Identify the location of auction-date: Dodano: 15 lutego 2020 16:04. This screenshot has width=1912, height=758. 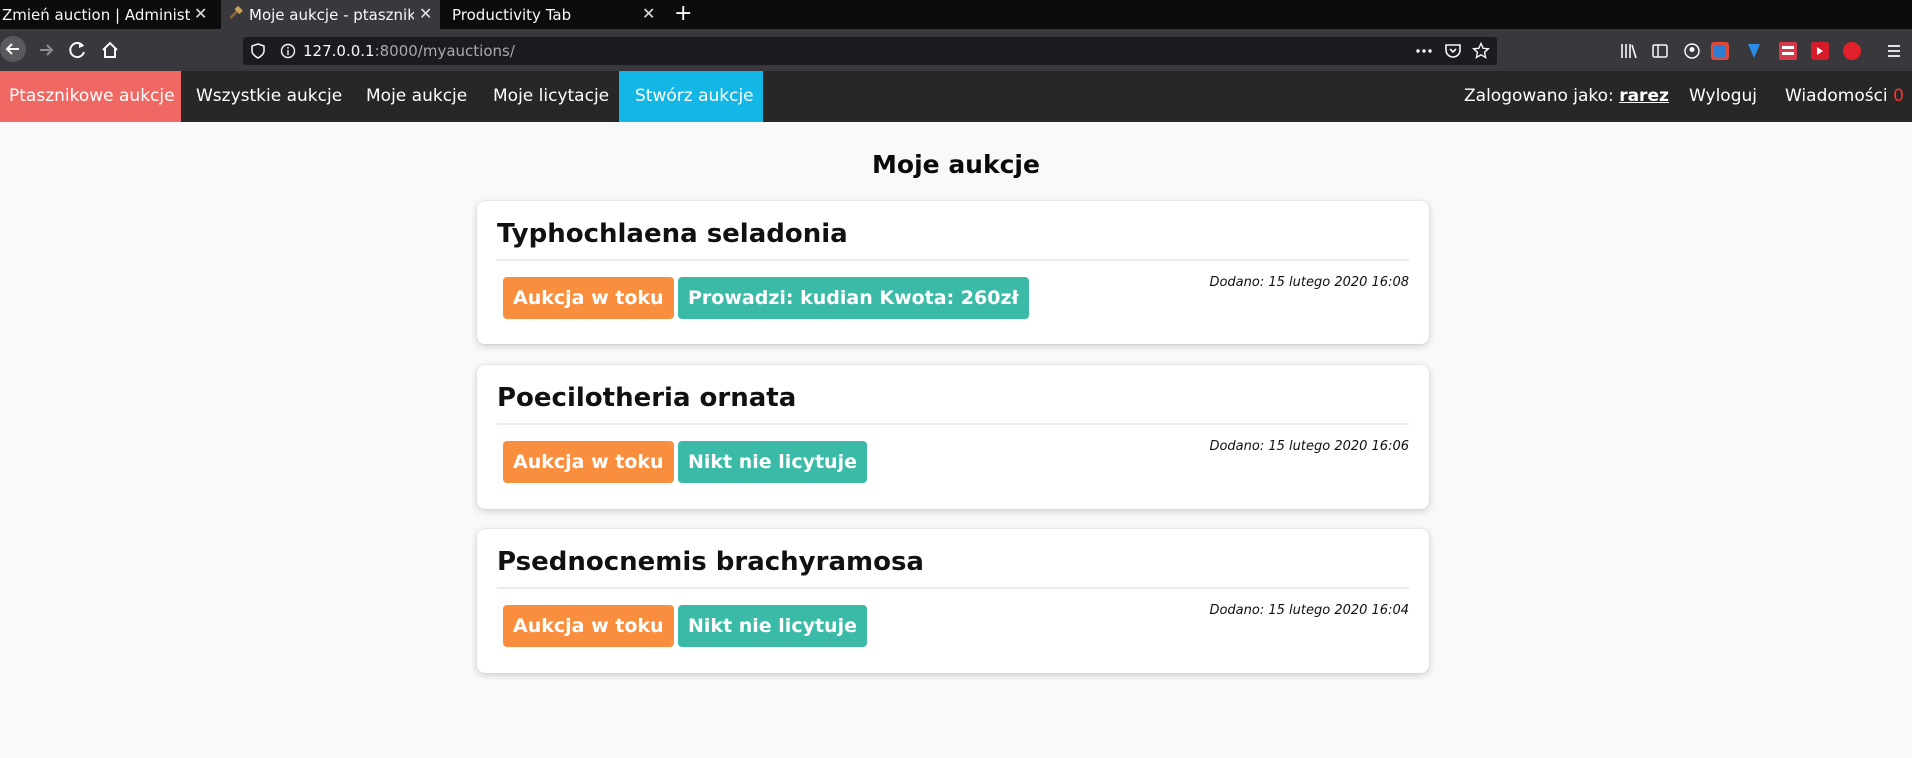
(1309, 610).